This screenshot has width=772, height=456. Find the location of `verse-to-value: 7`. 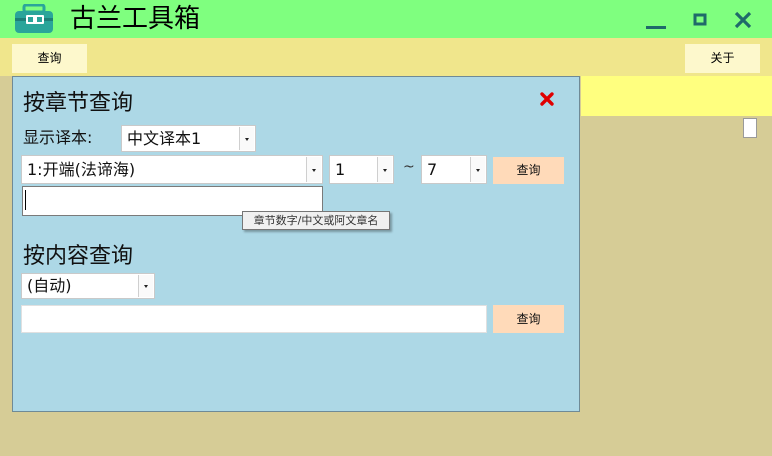

verse-to-value: 7 is located at coordinates (432, 169).